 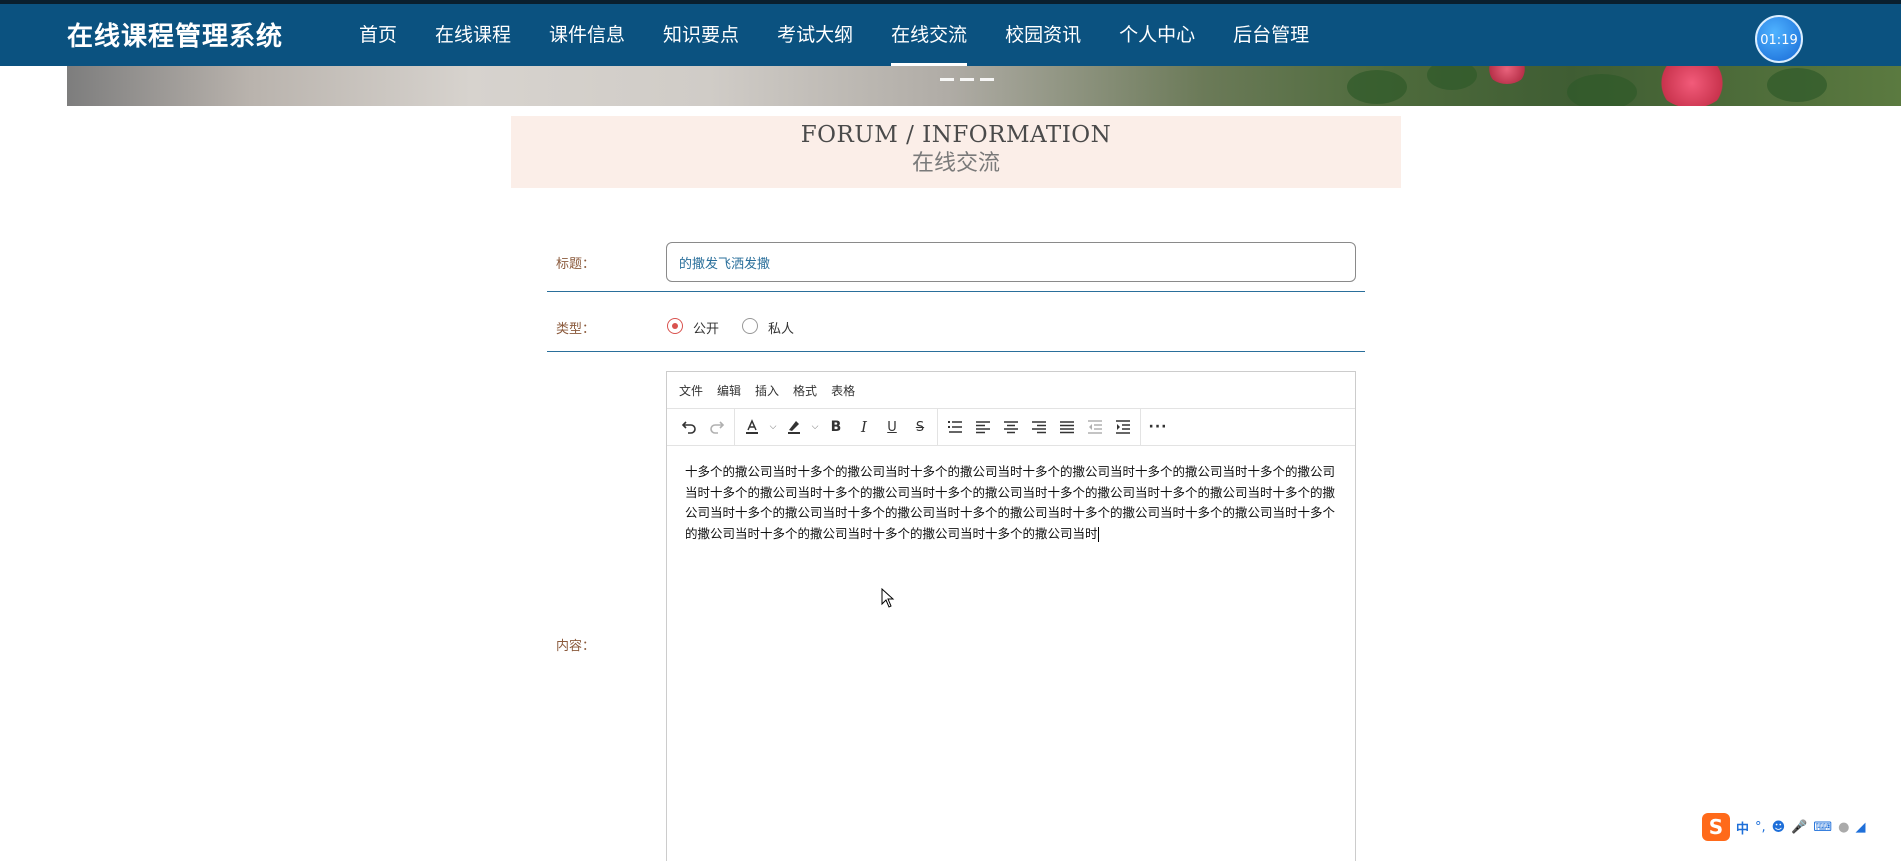 What do you see at coordinates (955, 163) in the screenshot?
I see `section-title-cn: 在线交流` at bounding box center [955, 163].